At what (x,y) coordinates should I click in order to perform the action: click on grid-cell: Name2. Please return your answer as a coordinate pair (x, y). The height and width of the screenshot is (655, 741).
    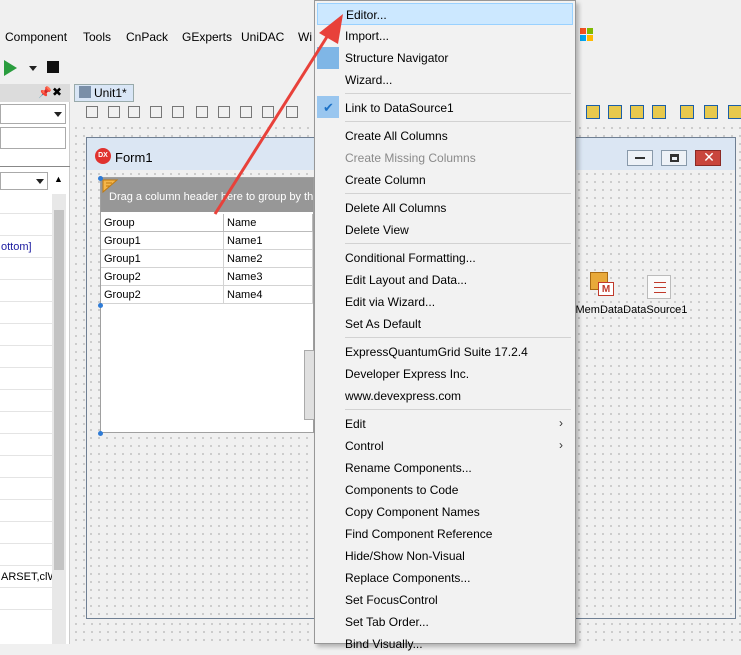
    Looking at the image, I should click on (268, 259).